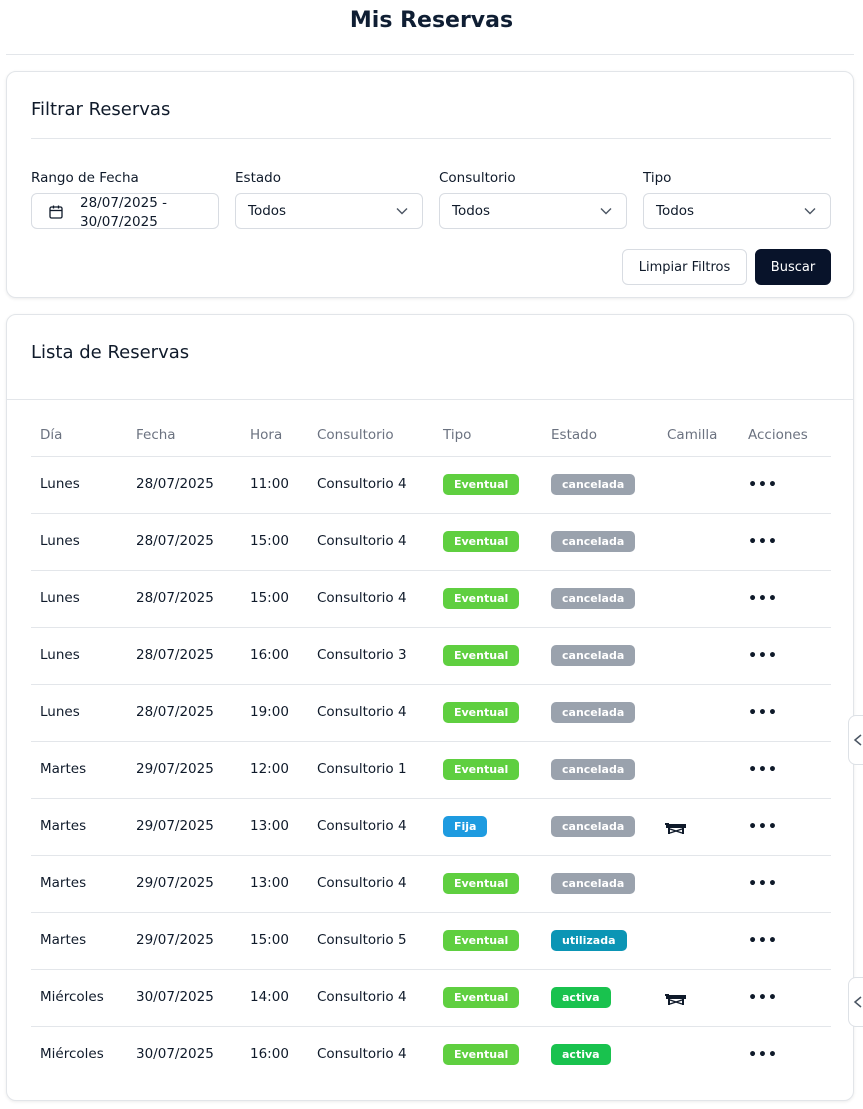 The height and width of the screenshot is (1109, 863). I want to click on date-range-value: 28/07/2025 - 30/07/2025, so click(123, 212).